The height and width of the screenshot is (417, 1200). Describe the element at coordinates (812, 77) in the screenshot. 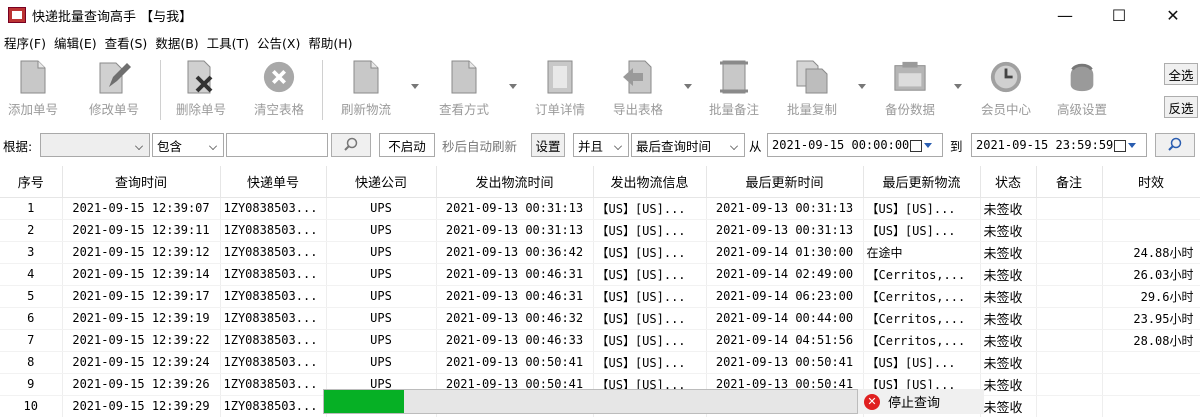

I see `batch-copy-icon` at that location.